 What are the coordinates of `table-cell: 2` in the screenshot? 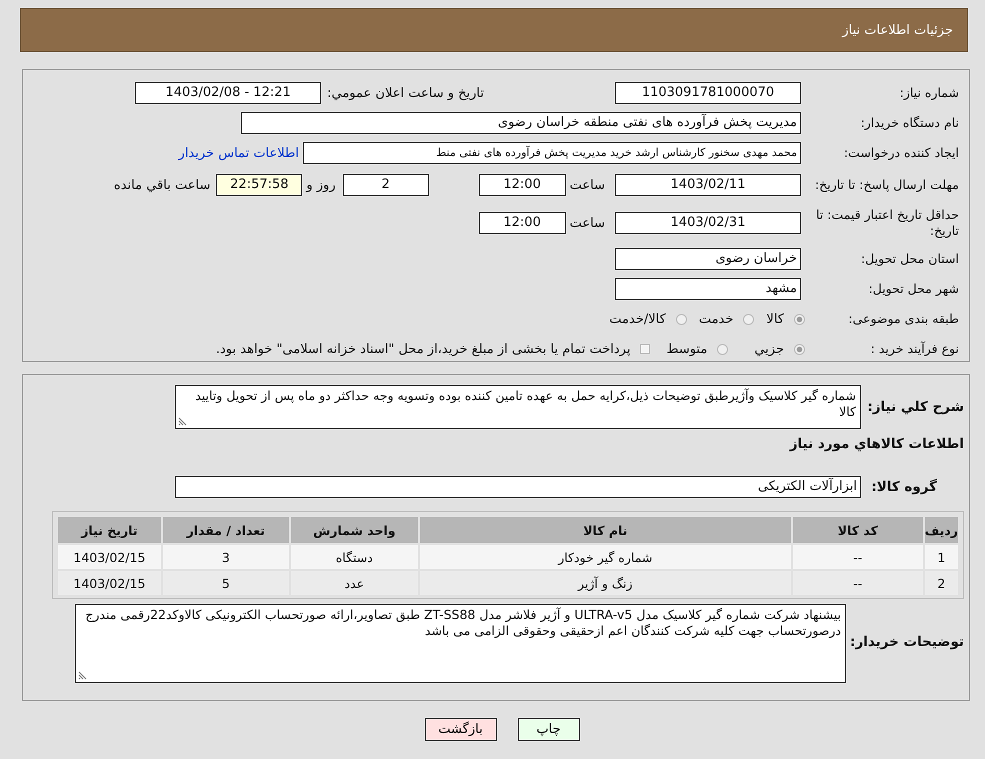 It's located at (941, 583).